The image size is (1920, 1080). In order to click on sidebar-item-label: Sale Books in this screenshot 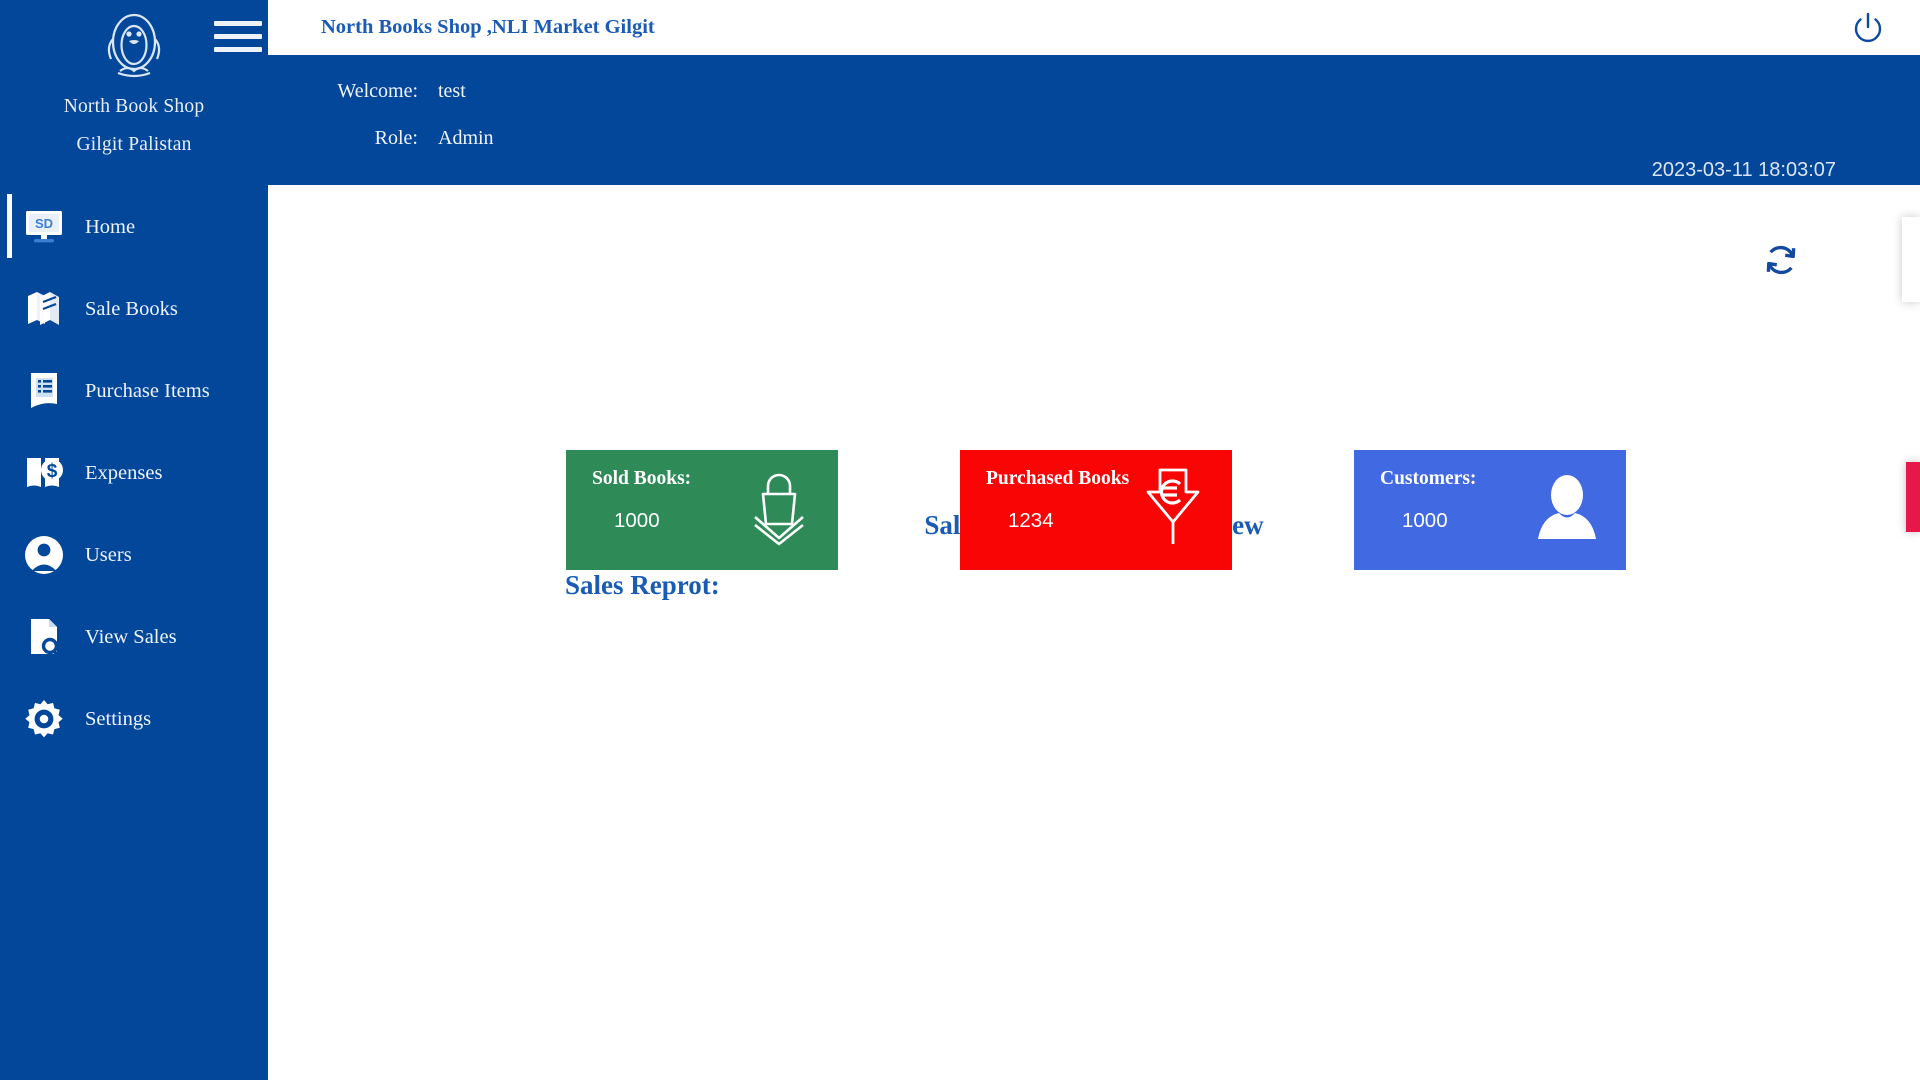, I will do `click(131, 308)`.